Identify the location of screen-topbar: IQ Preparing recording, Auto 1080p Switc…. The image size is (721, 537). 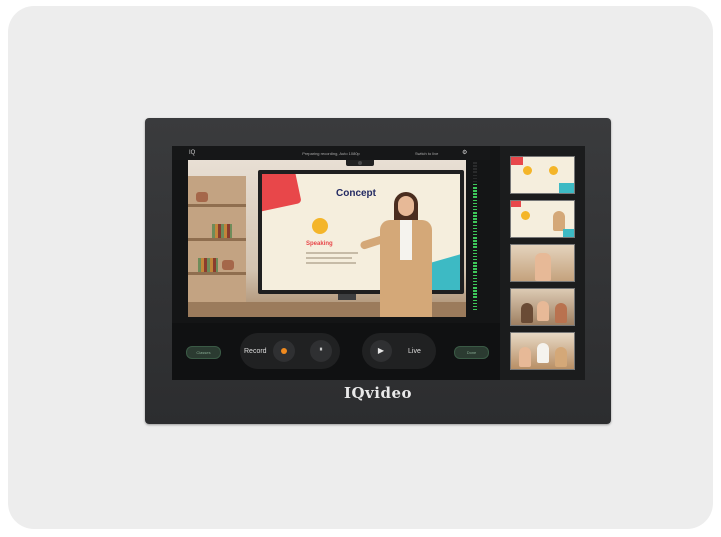
(331, 153).